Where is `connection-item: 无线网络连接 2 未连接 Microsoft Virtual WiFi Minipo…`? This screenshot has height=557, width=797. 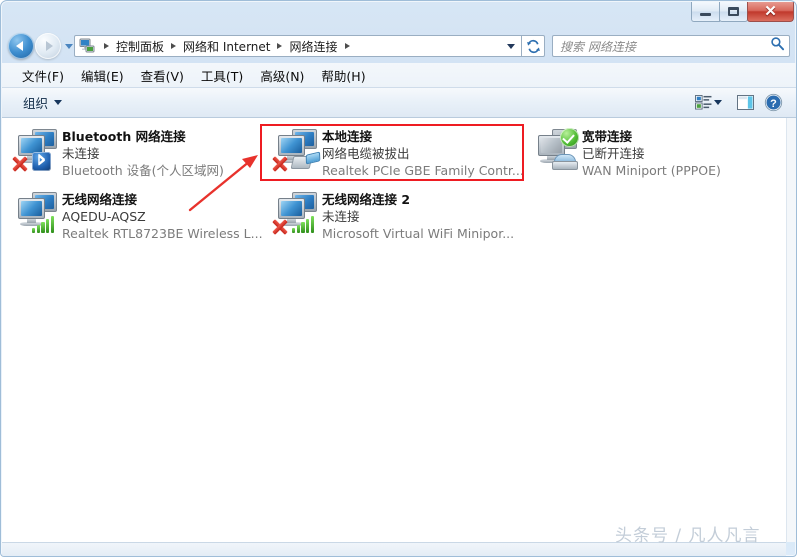
connection-item: 无线网络连接 2 未连接 Microsoft Virtual WiFi Minipo… is located at coordinates (399, 218).